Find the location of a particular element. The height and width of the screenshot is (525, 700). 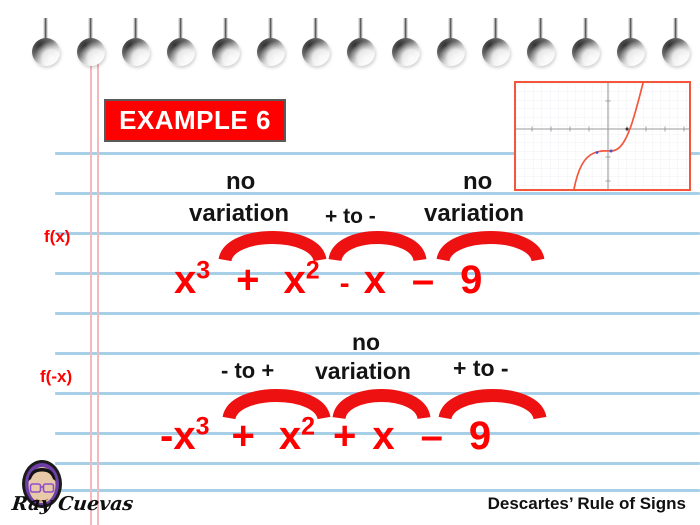

example-badge: EXAMPLE 6 is located at coordinates (195, 120).